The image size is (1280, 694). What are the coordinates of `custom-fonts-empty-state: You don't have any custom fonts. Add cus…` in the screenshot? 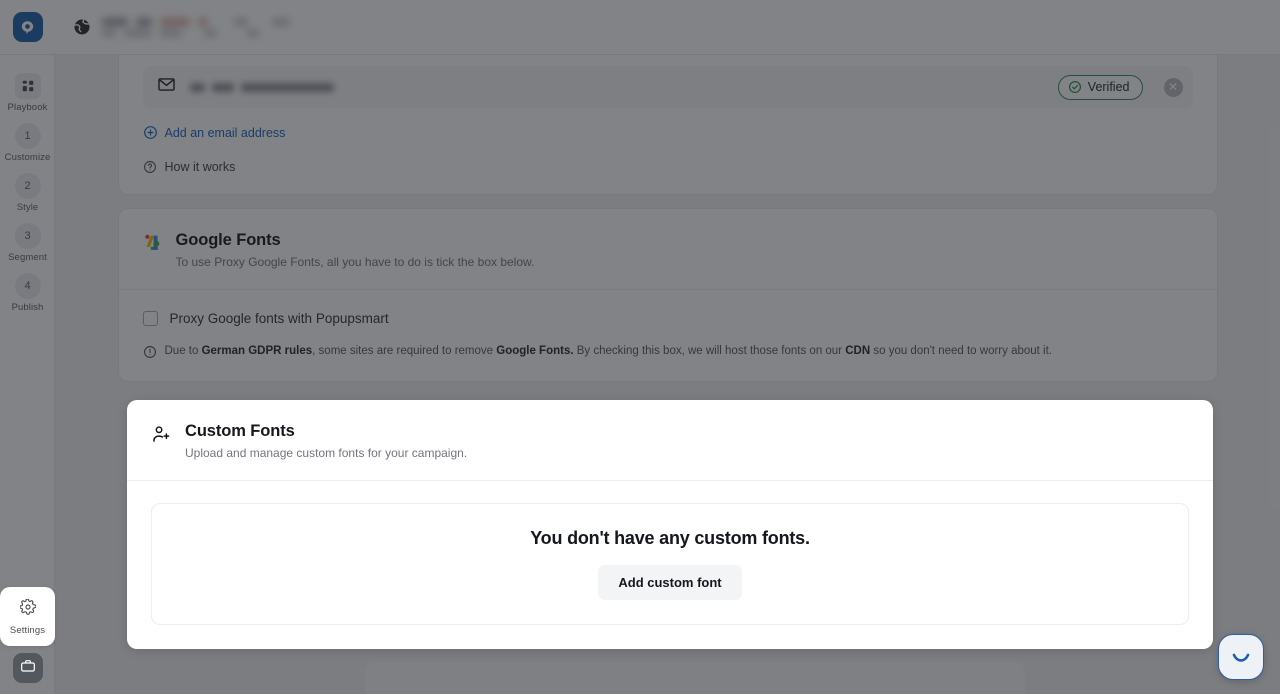 It's located at (670, 564).